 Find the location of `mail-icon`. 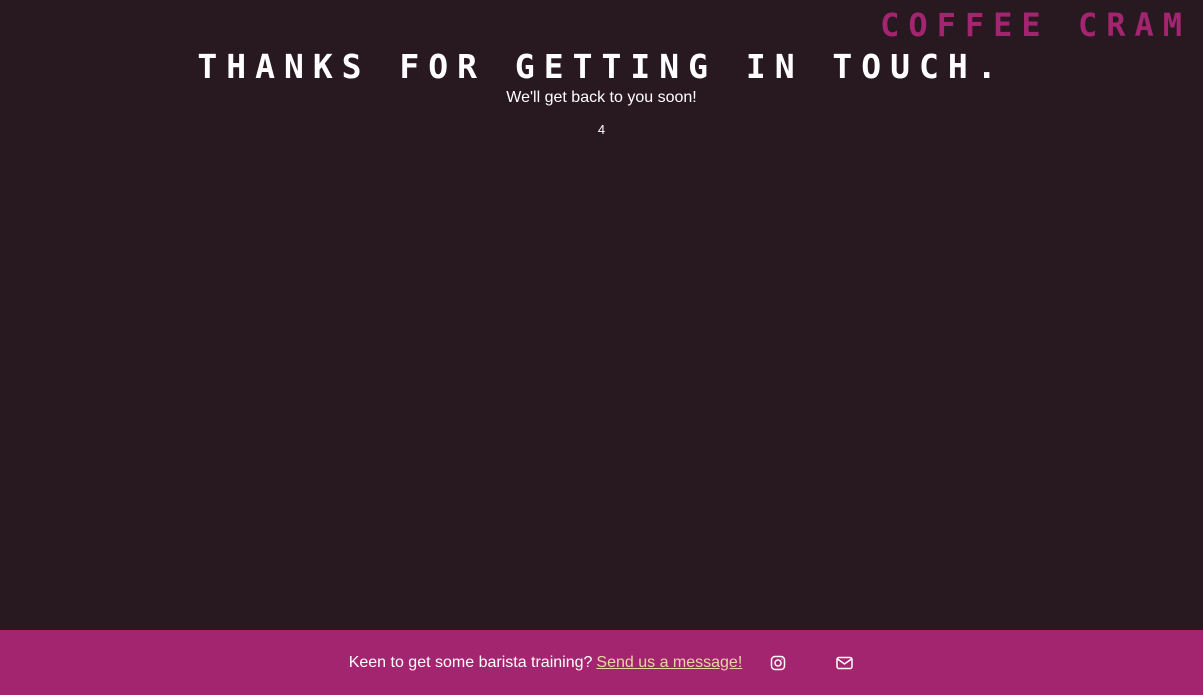

mail-icon is located at coordinates (844, 663).